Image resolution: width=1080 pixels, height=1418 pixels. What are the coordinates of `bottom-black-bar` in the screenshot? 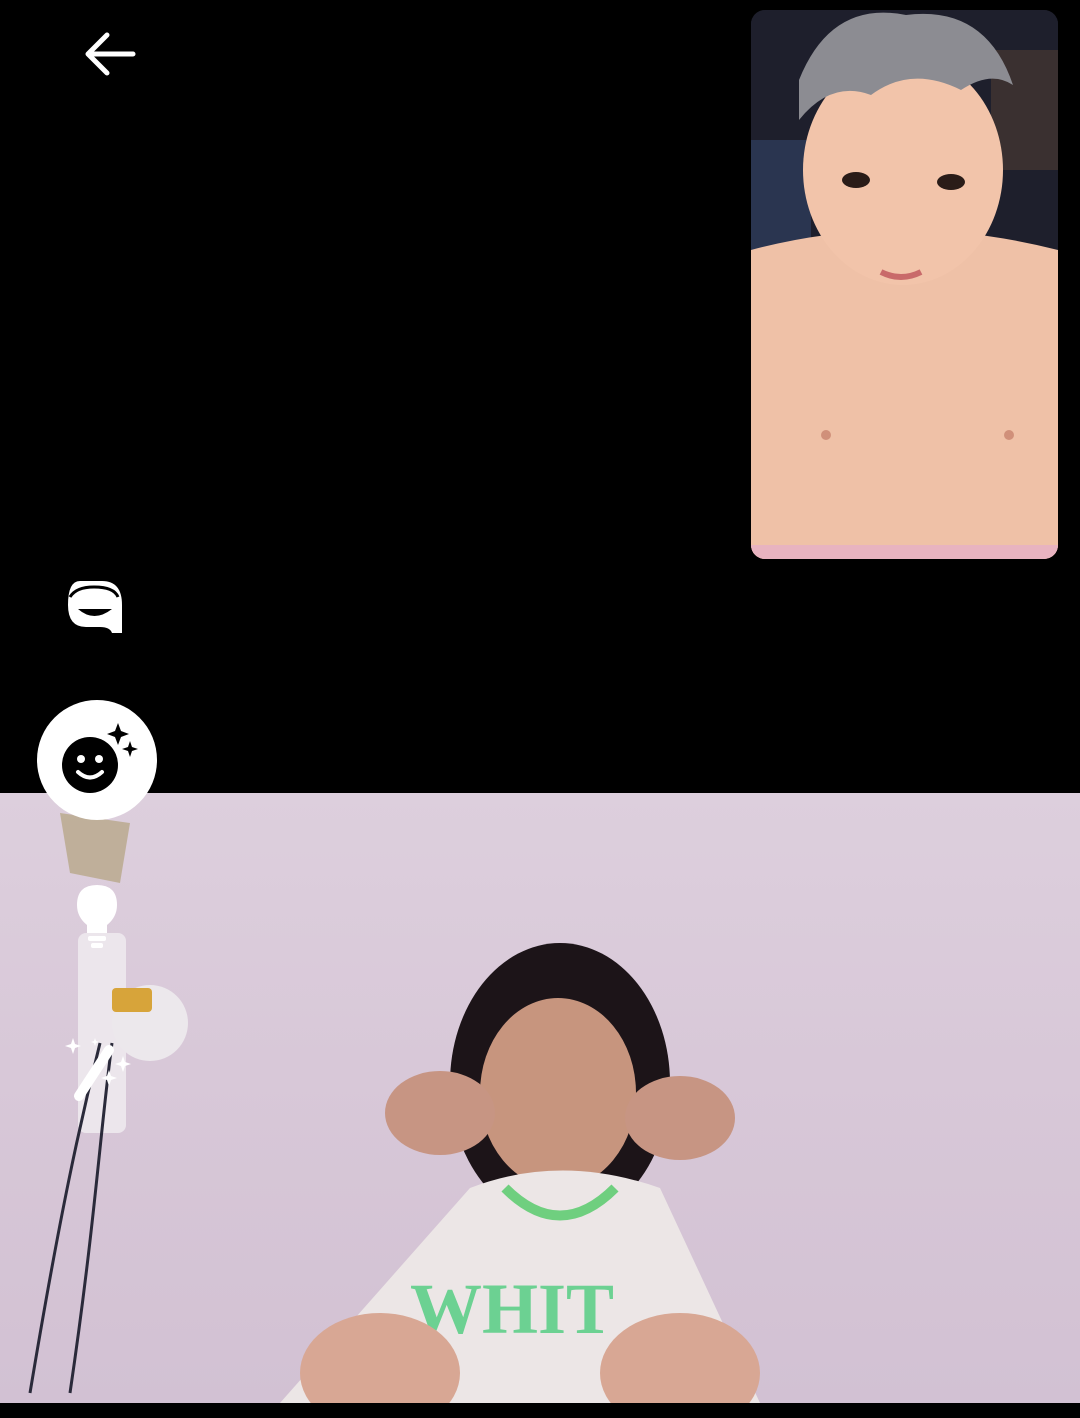 It's located at (540, 1410).